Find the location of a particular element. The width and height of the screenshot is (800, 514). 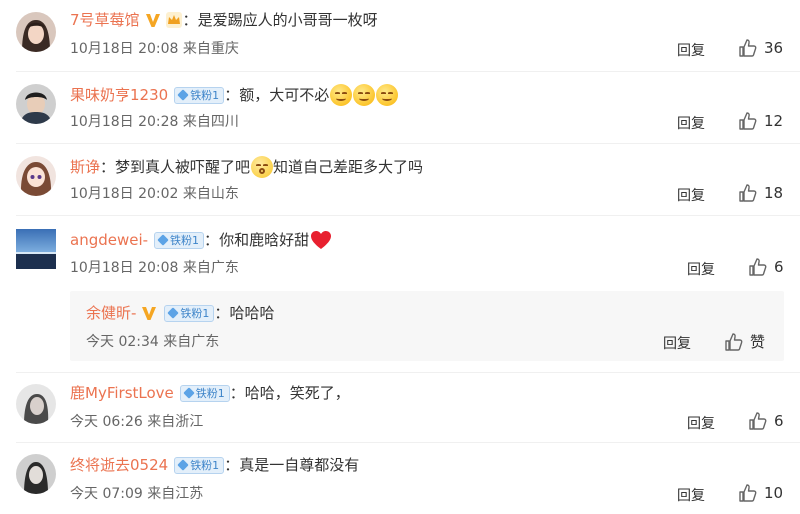

wow-emoji-icon is located at coordinates (262, 167).